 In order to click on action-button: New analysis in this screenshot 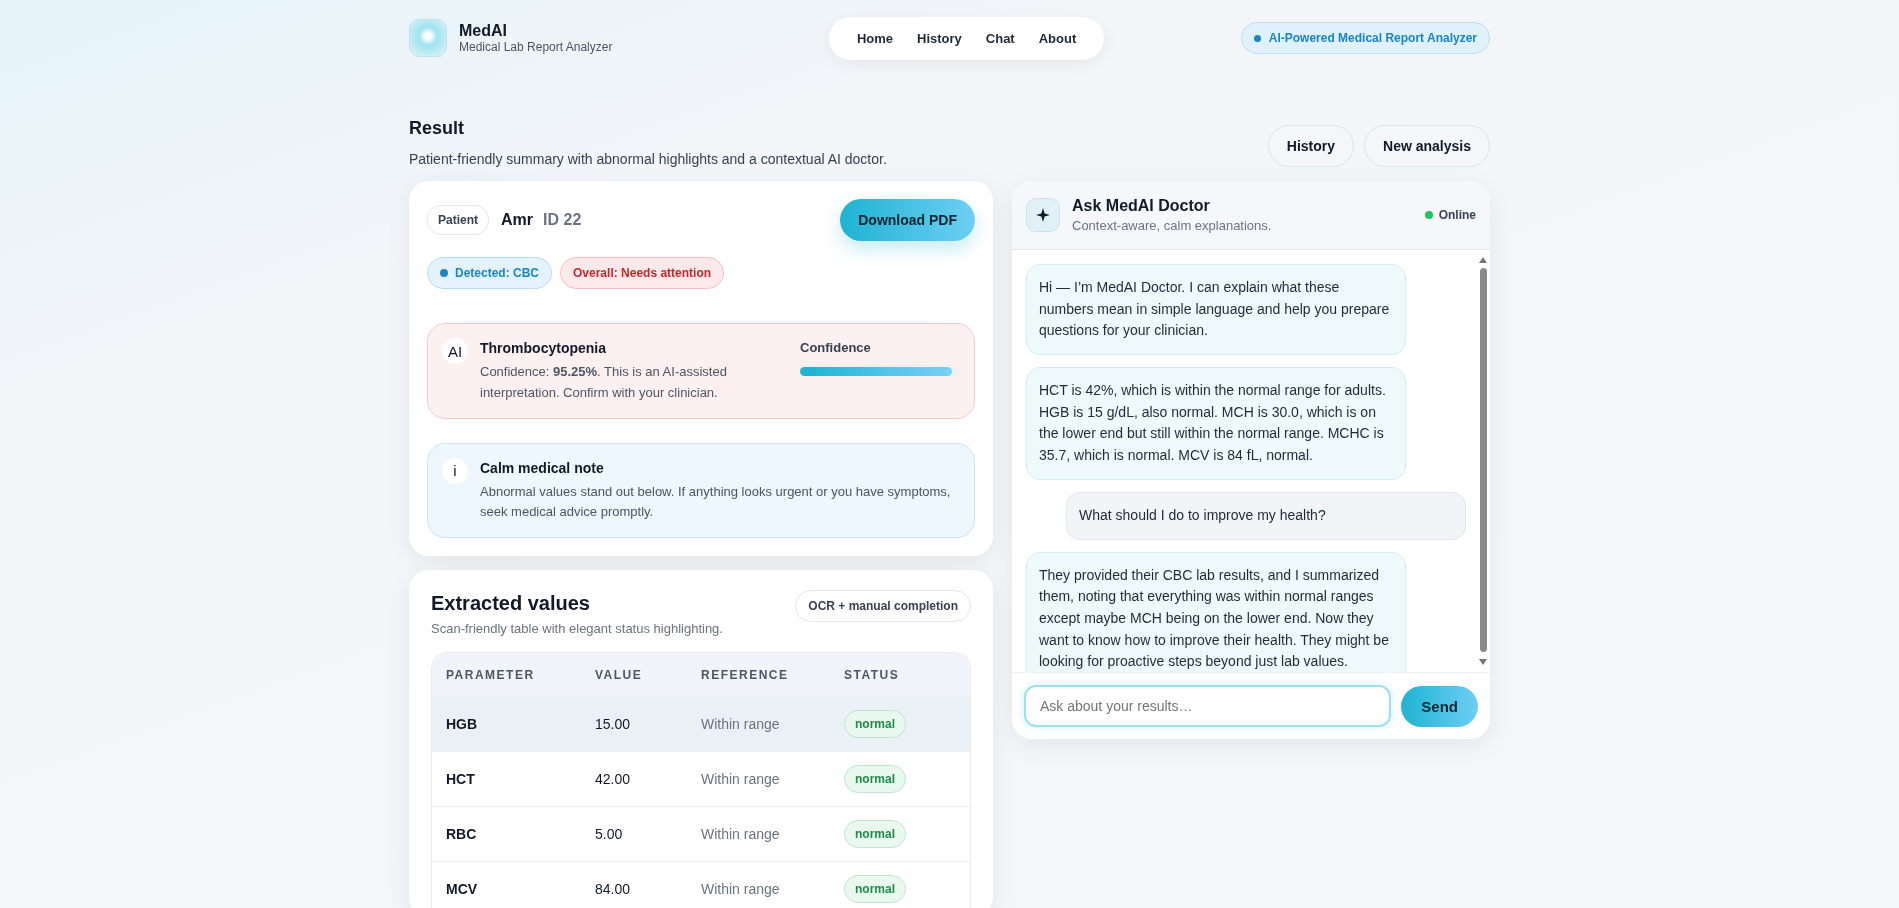, I will do `click(1427, 146)`.